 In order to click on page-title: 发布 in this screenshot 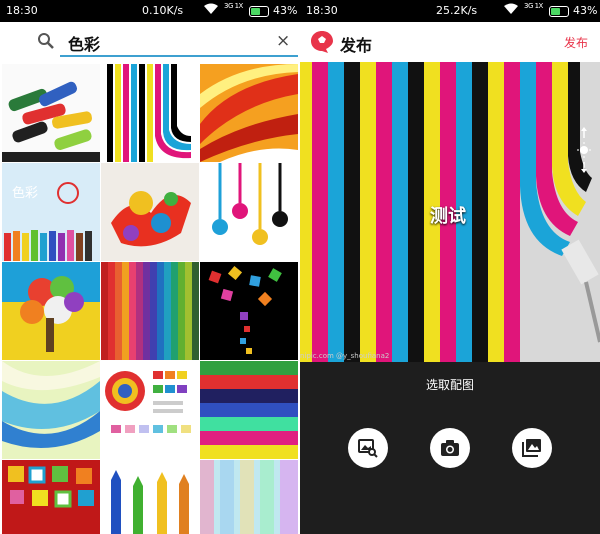, I will do `click(356, 45)`.